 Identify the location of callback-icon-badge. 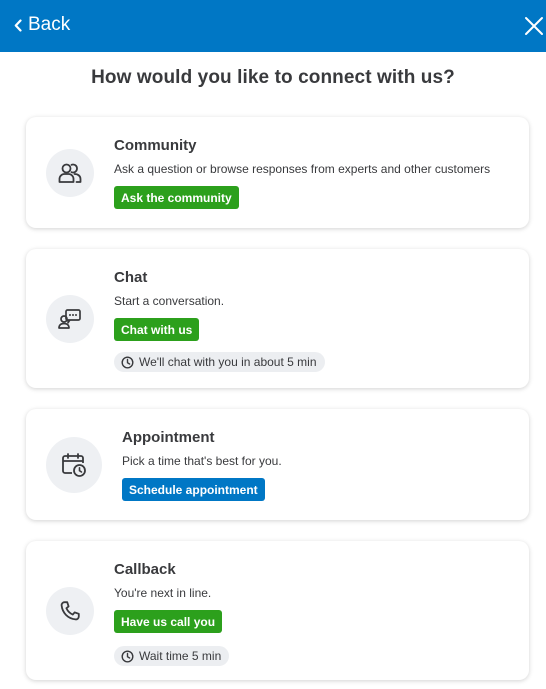
(70, 611).